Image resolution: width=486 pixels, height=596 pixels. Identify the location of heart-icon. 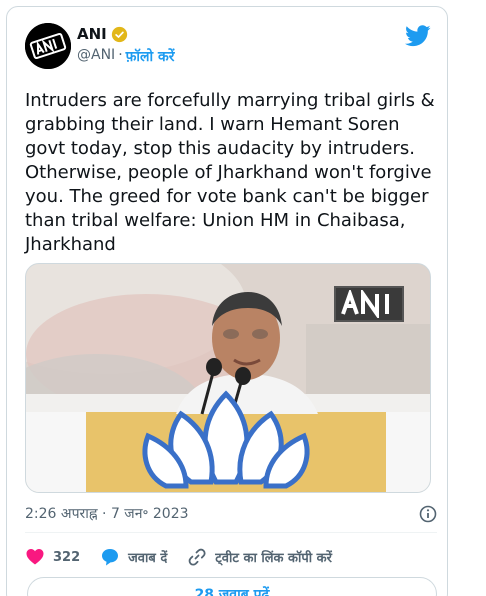
(35, 557).